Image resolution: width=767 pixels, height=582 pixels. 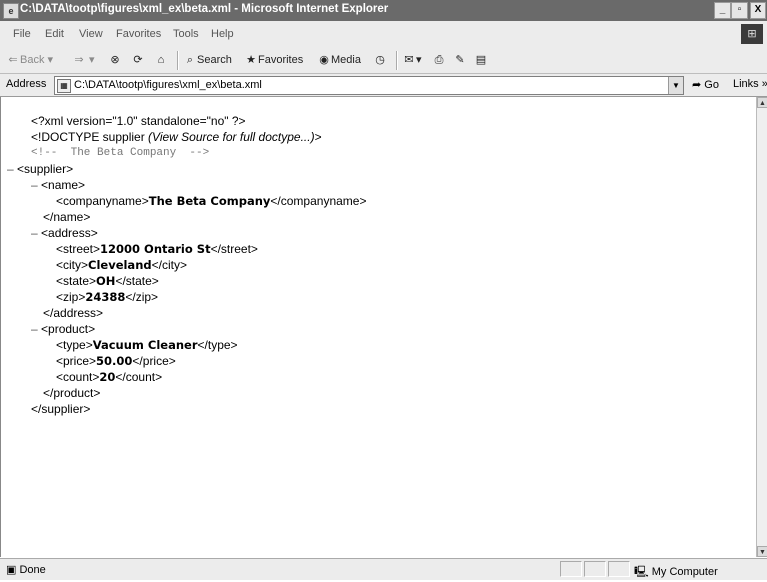 I want to click on address-close-line: </address>, so click(x=73, y=313).